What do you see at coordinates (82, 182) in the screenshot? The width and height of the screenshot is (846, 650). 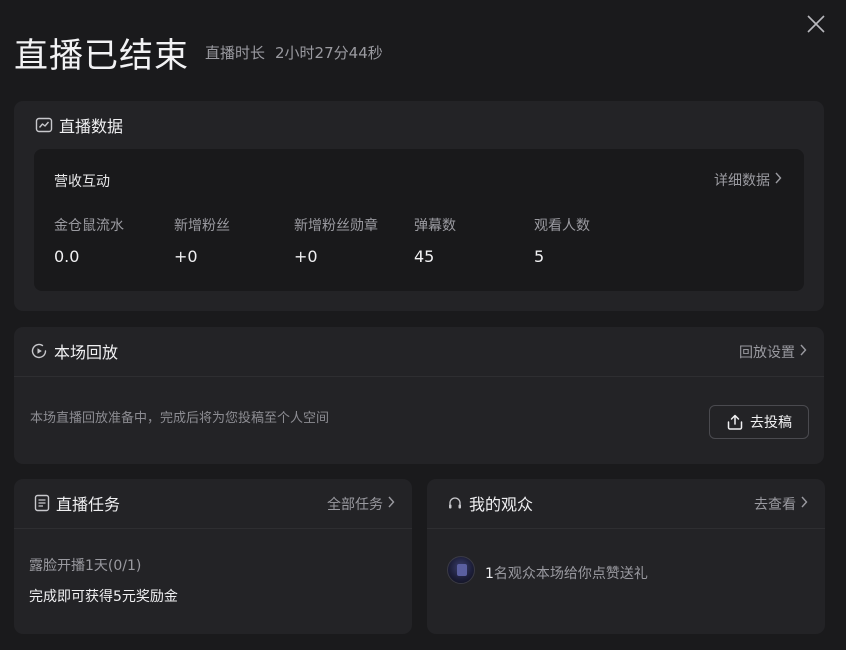 I see `revenue-section-title: 营收互动` at bounding box center [82, 182].